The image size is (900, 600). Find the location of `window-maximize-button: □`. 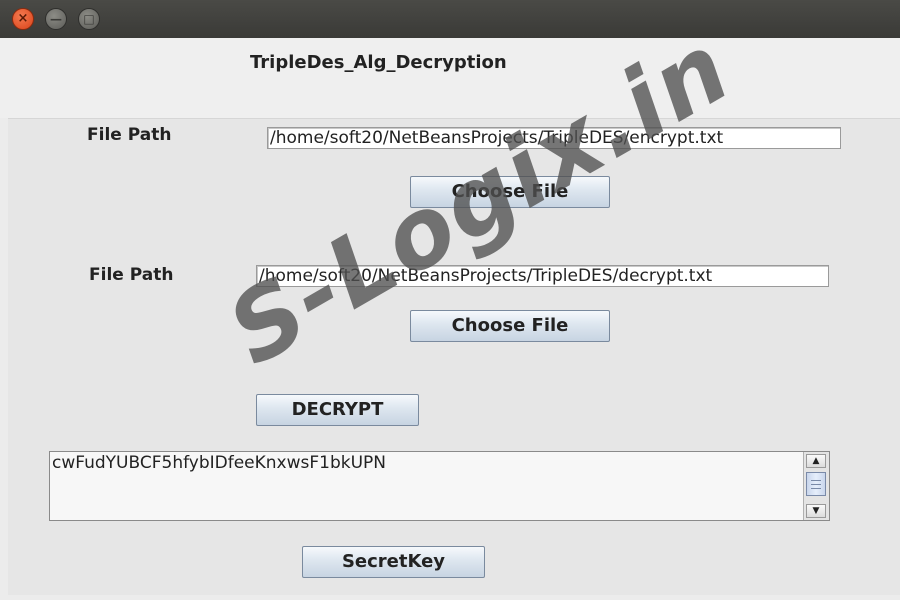

window-maximize-button: □ is located at coordinates (89, 19).